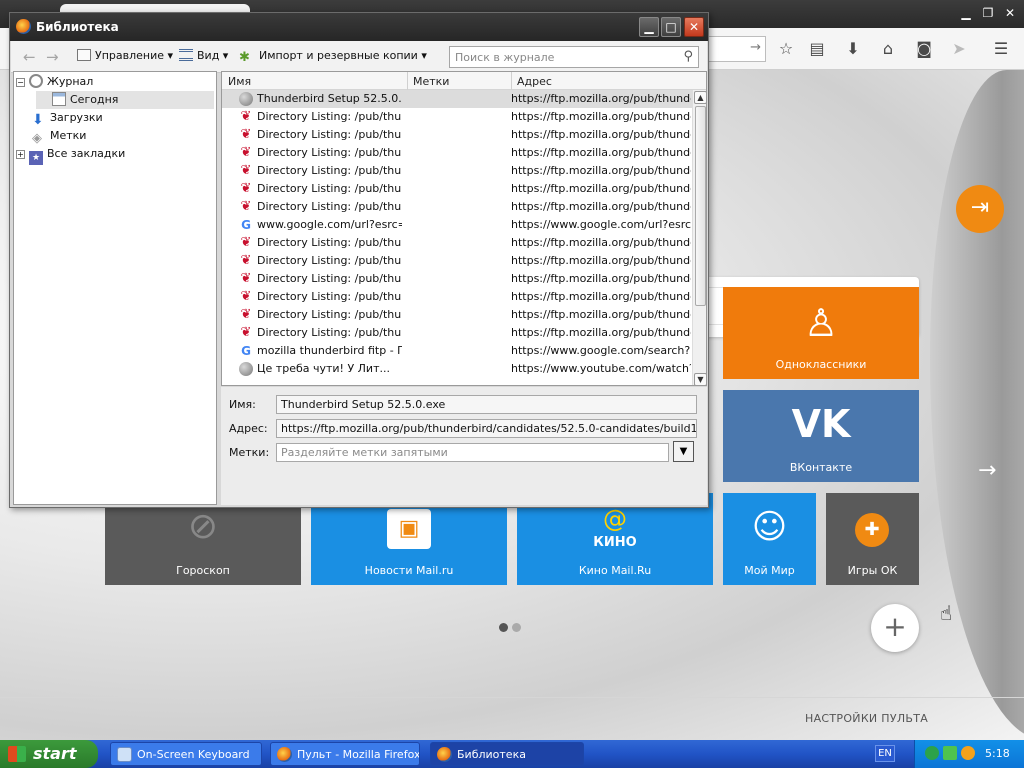 This screenshot has width=1024, height=768. Describe the element at coordinates (671, 27) in the screenshot. I see `maximize-button: □` at that location.